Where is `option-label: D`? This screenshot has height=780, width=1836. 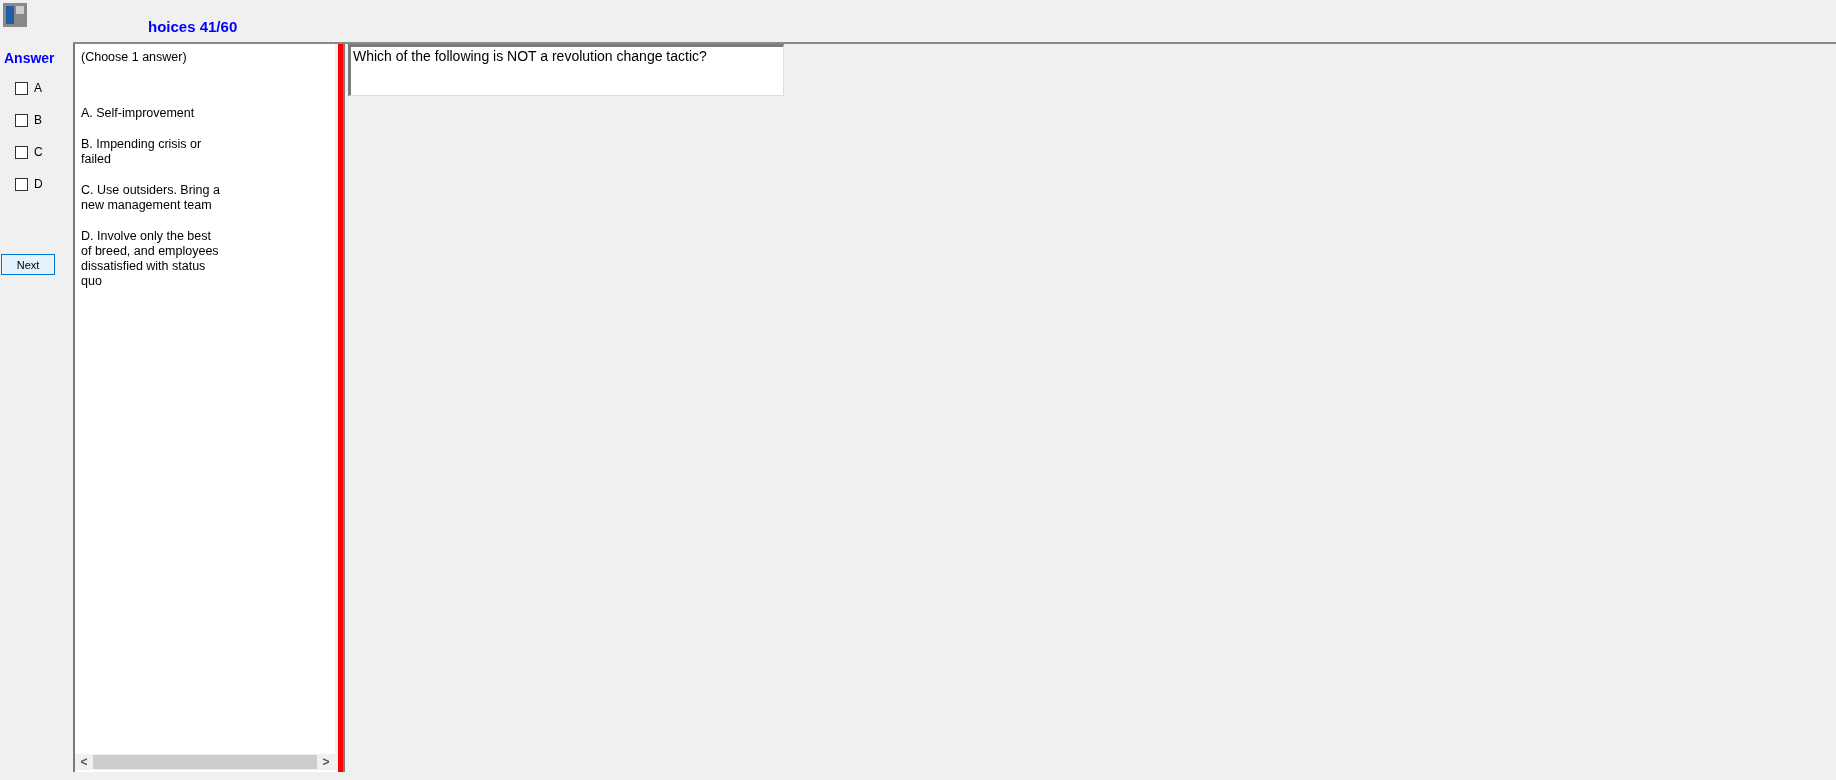
option-label: D is located at coordinates (38, 184).